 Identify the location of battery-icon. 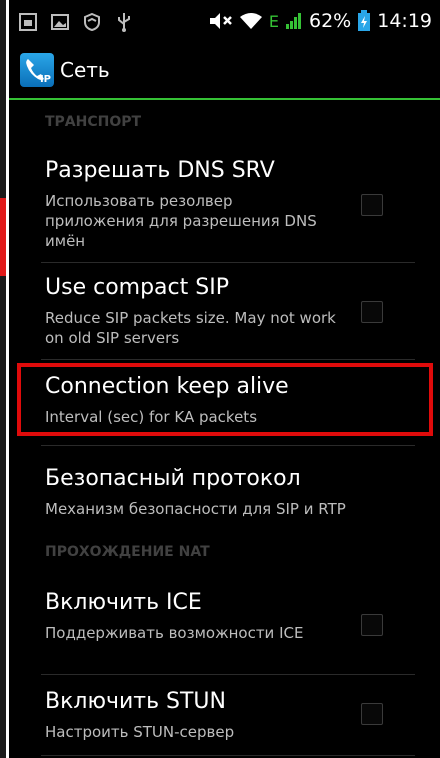
(364, 20).